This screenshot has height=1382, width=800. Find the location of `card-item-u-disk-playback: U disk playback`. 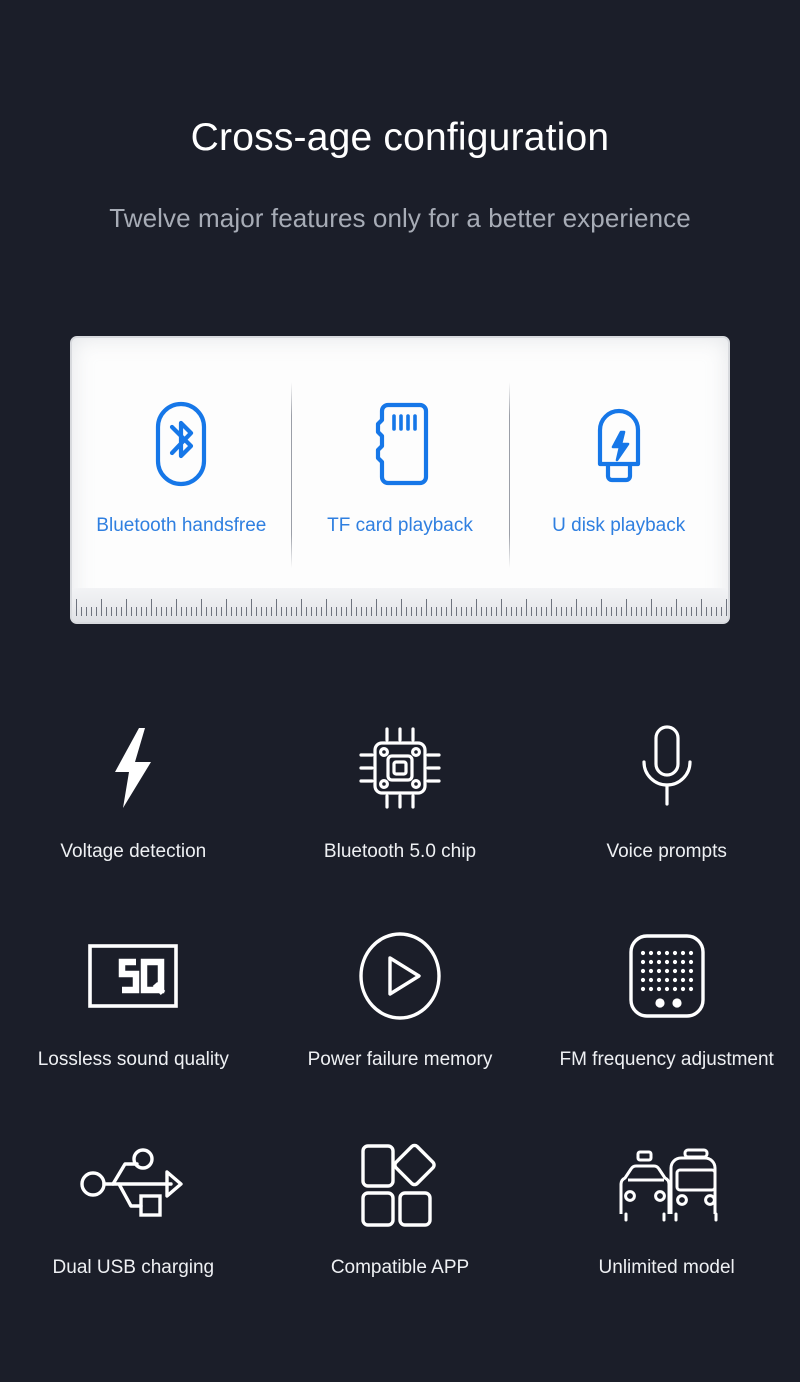

card-item-u-disk-playback: U disk playback is located at coordinates (618, 475).